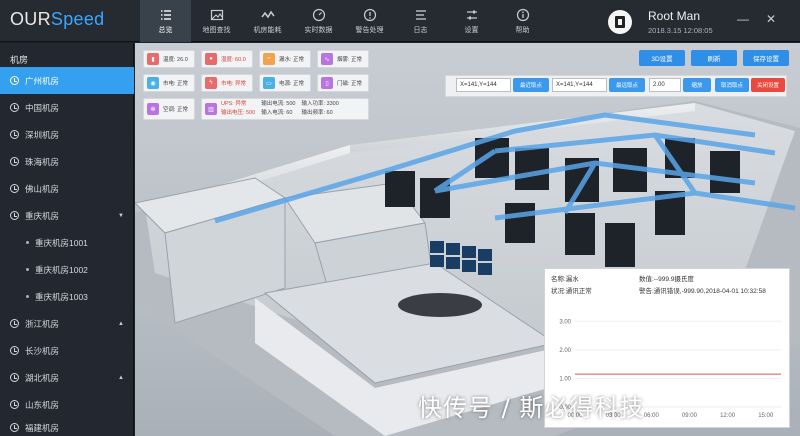 The width and height of the screenshot is (800, 436). Describe the element at coordinates (665, 85) in the screenshot. I see `zoom-field: 2.00` at that location.